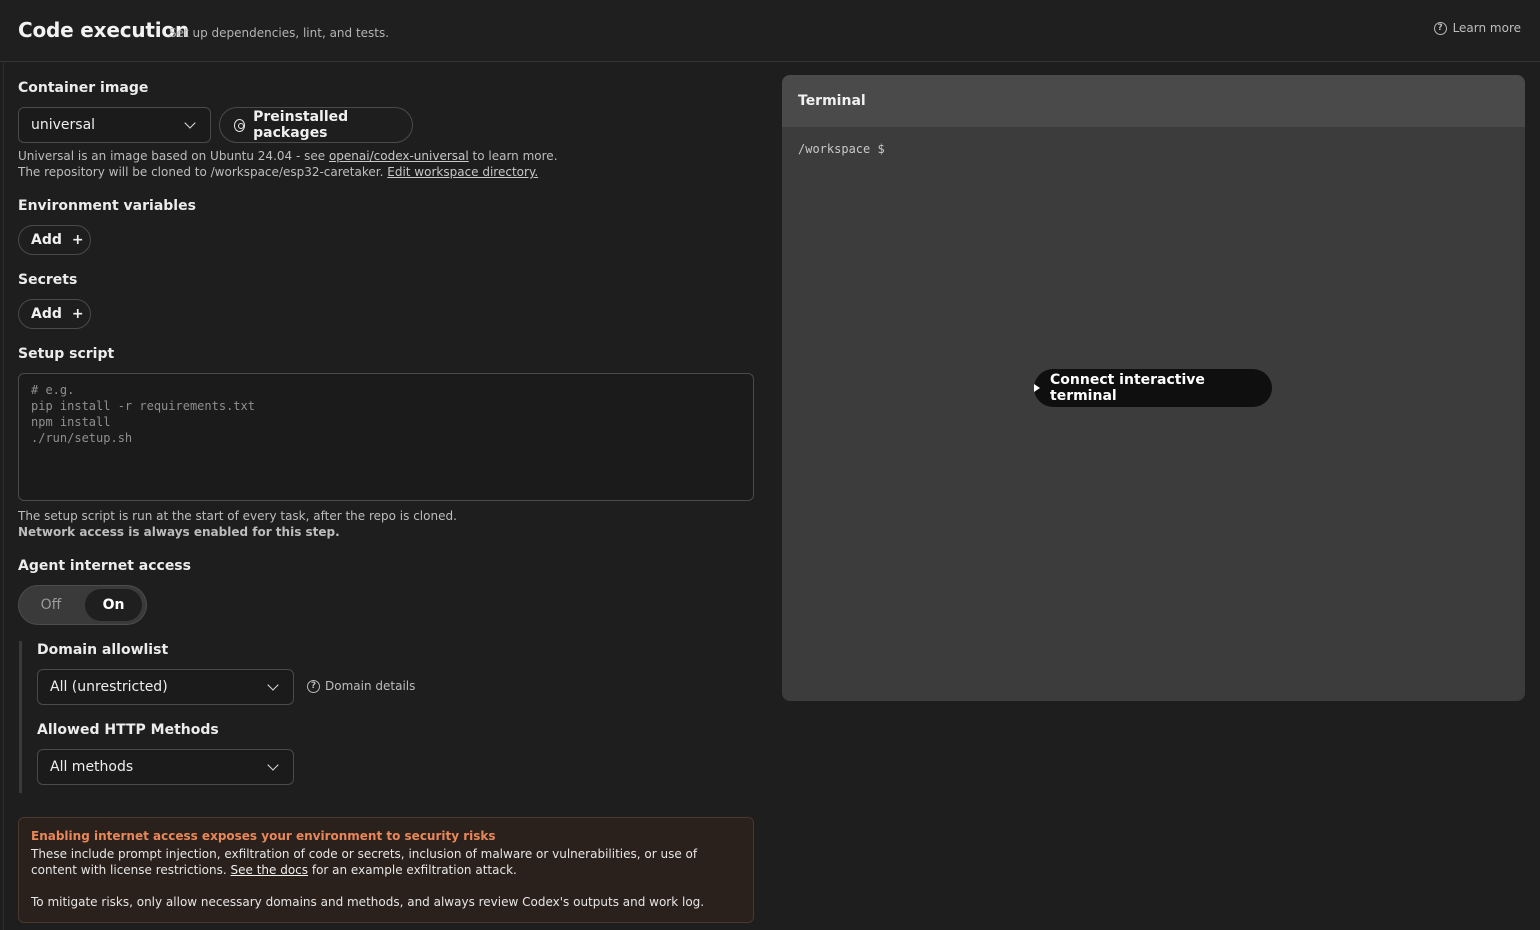  Describe the element at coordinates (66, 354) in the screenshot. I see `setup-script-label: Setup script` at that location.